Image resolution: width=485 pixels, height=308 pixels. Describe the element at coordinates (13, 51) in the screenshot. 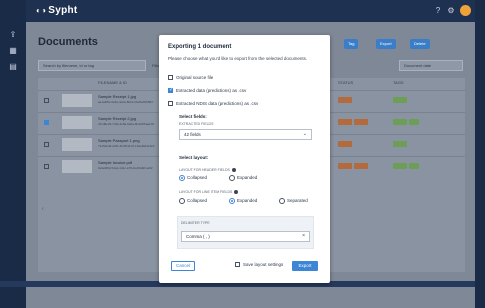

I see `grid-icon: ▦` at that location.